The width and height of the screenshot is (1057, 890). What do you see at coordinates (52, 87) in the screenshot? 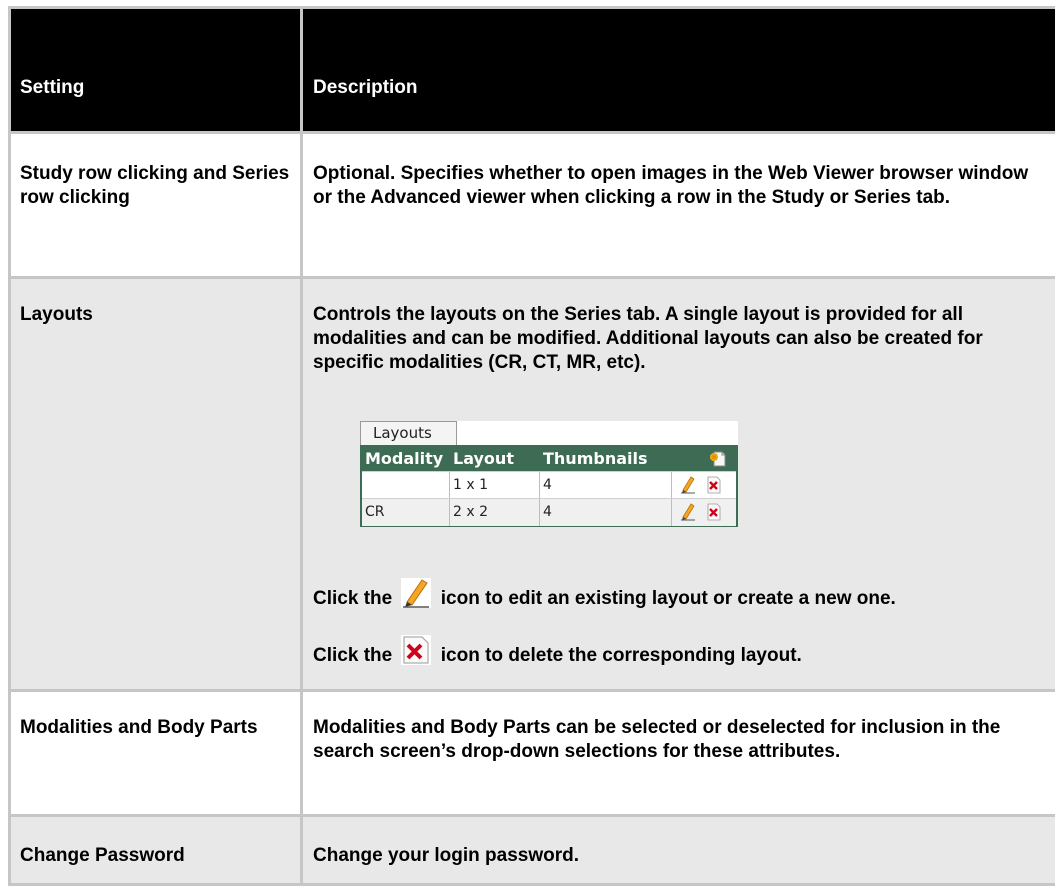
I see `header-setting: Setting` at bounding box center [52, 87].